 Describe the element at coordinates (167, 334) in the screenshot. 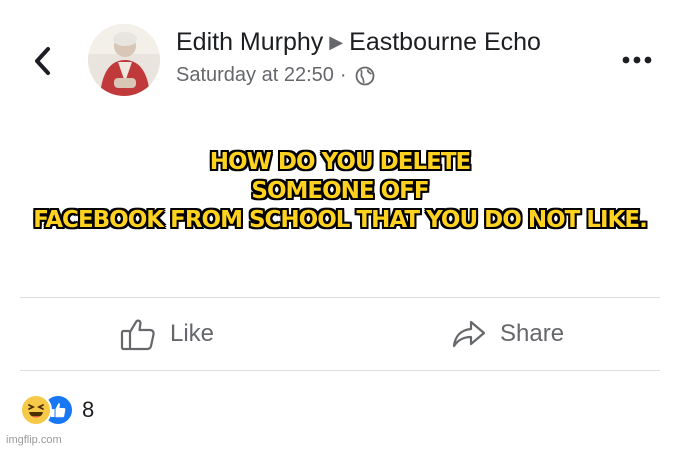

I see `like-button: Like` at that location.